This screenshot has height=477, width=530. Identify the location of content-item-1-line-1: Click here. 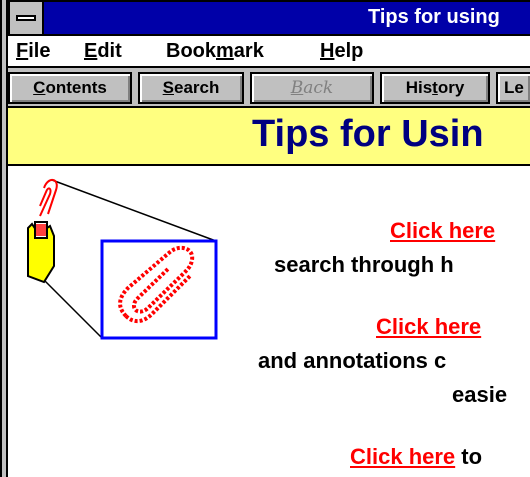
(442, 231).